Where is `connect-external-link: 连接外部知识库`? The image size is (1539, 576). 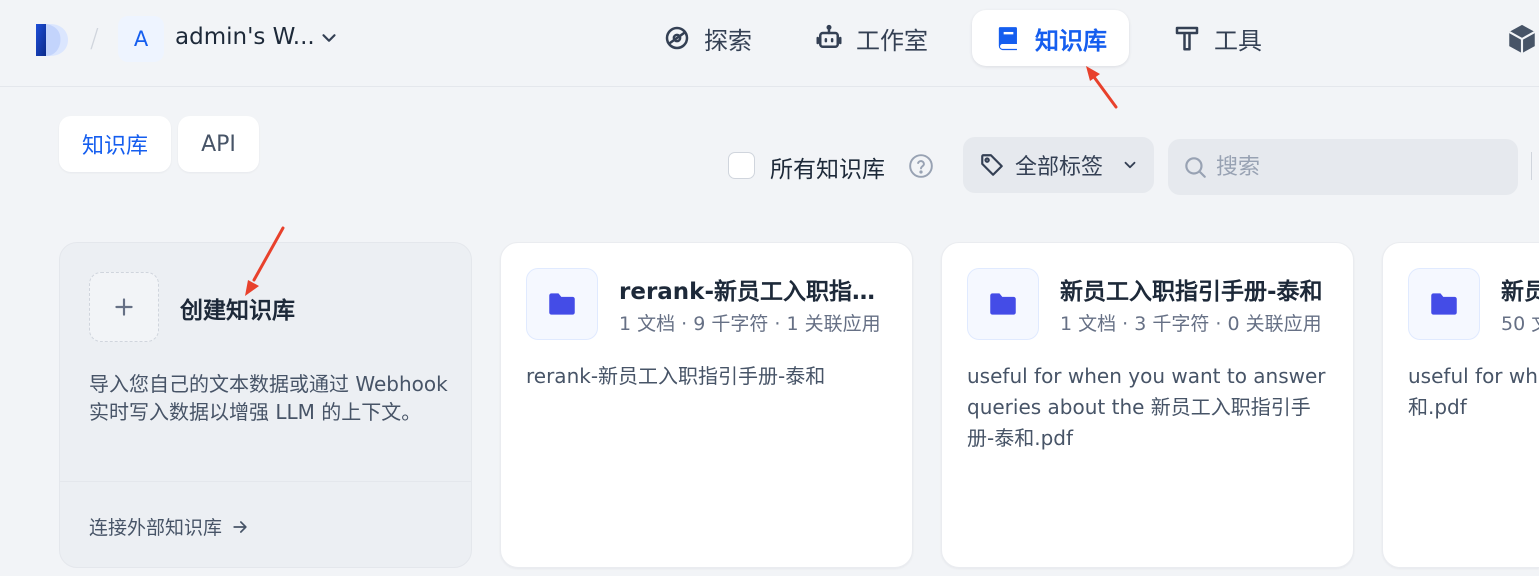
connect-external-link: 连接外部知识库 is located at coordinates (169, 526).